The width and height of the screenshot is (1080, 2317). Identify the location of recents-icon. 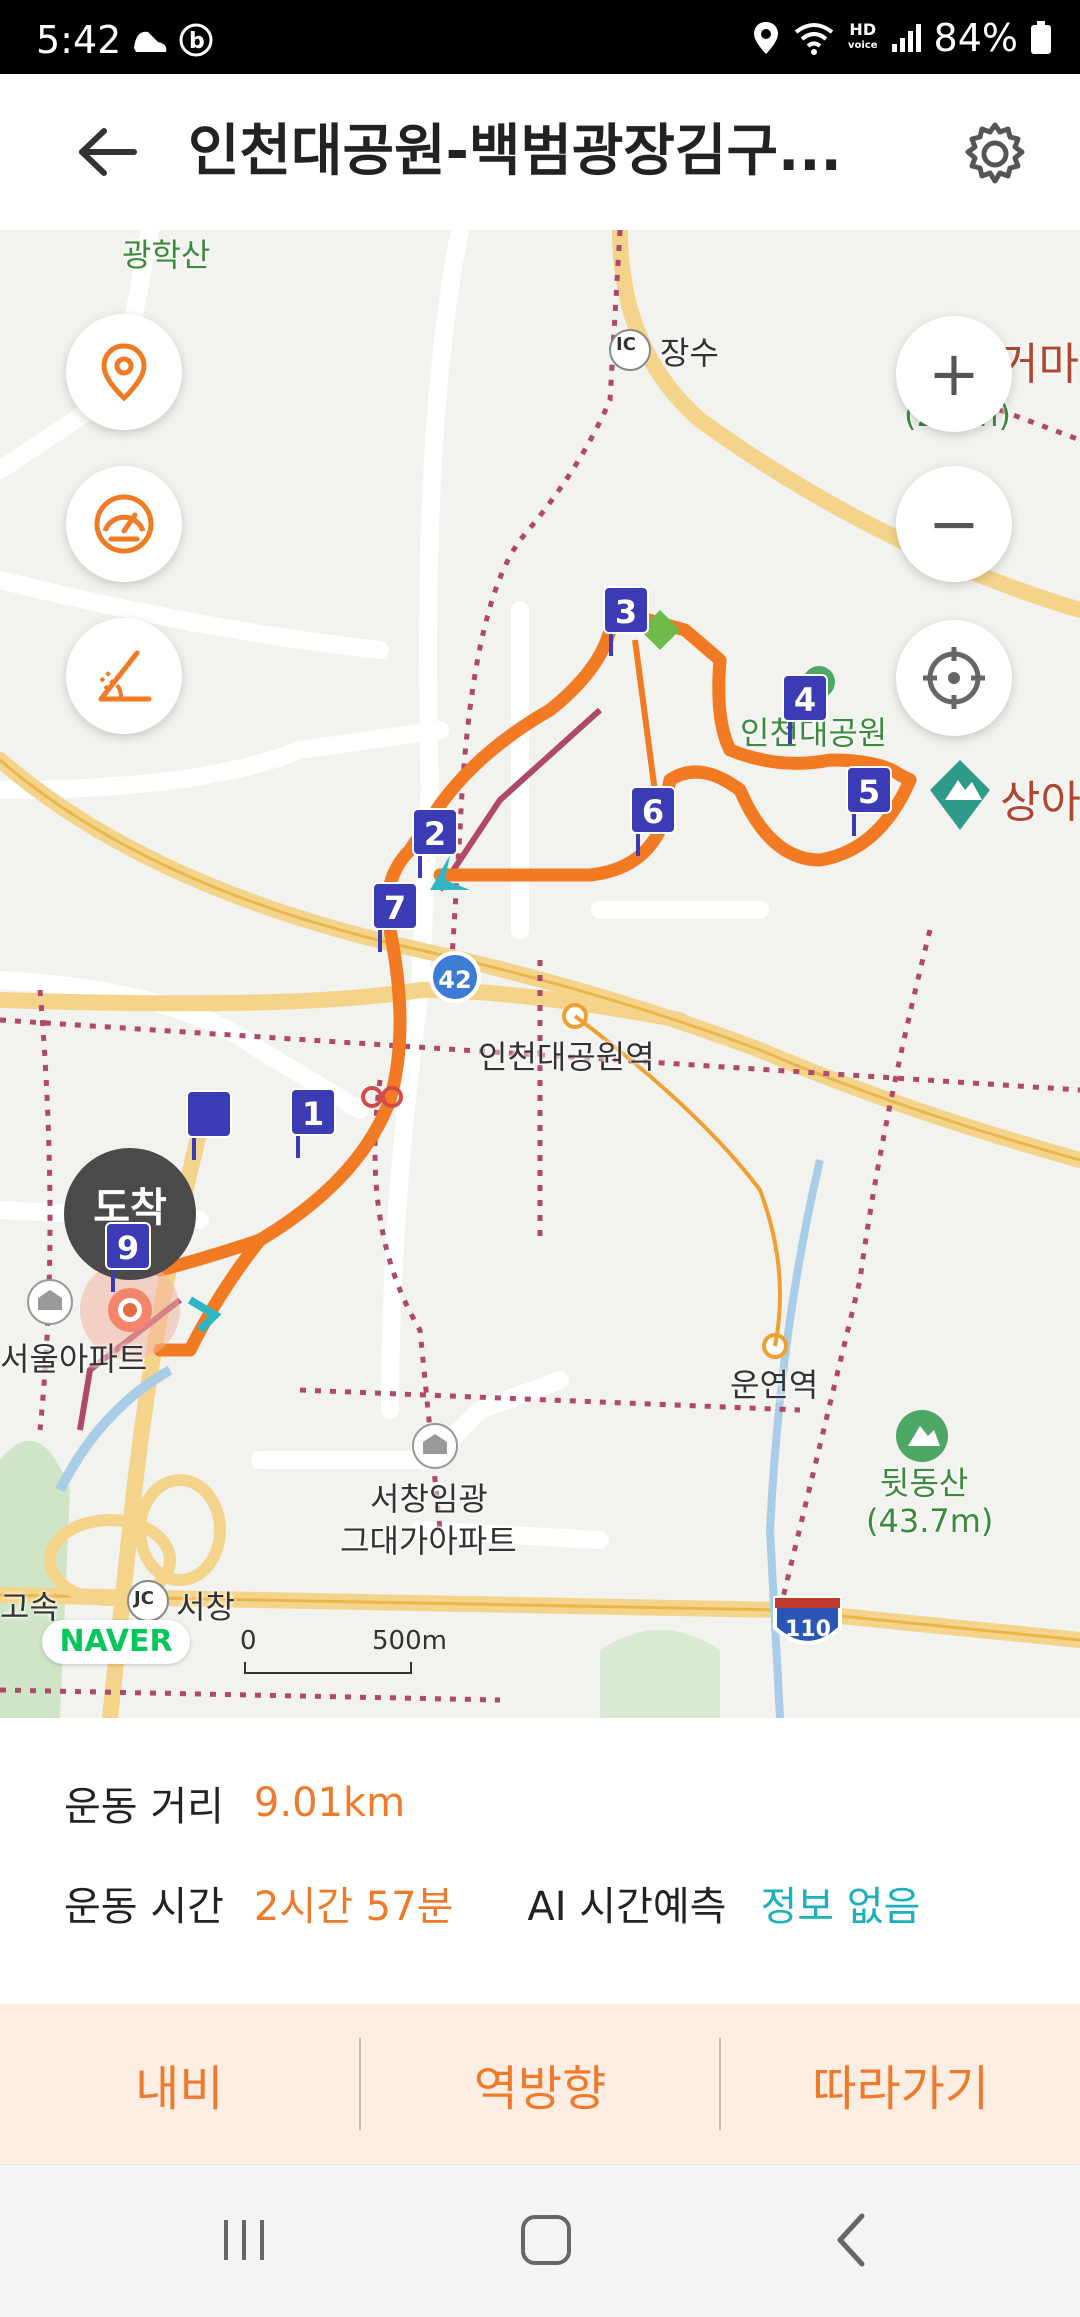
(244, 2240).